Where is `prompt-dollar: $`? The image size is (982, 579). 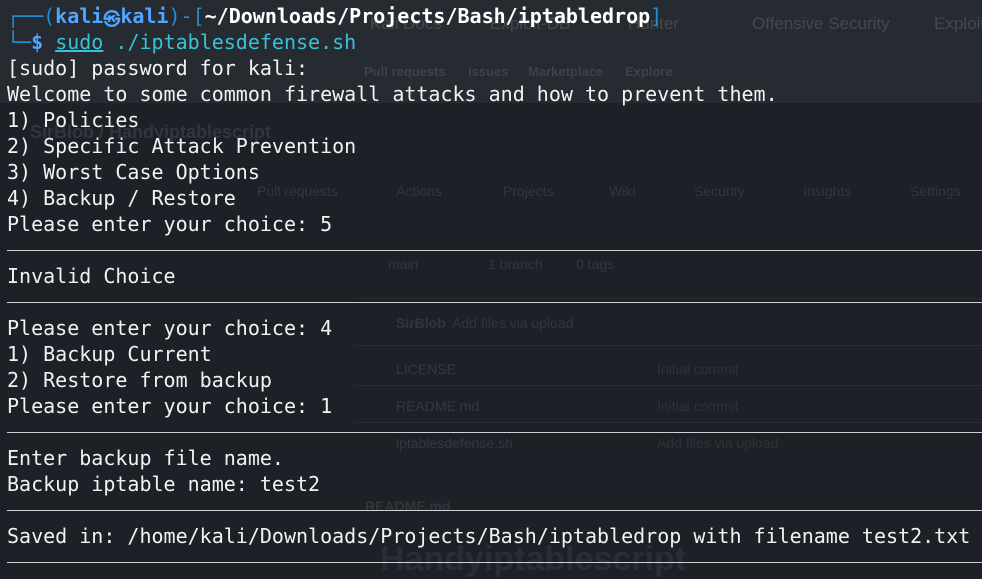
prompt-dollar: $ is located at coordinates (43, 42).